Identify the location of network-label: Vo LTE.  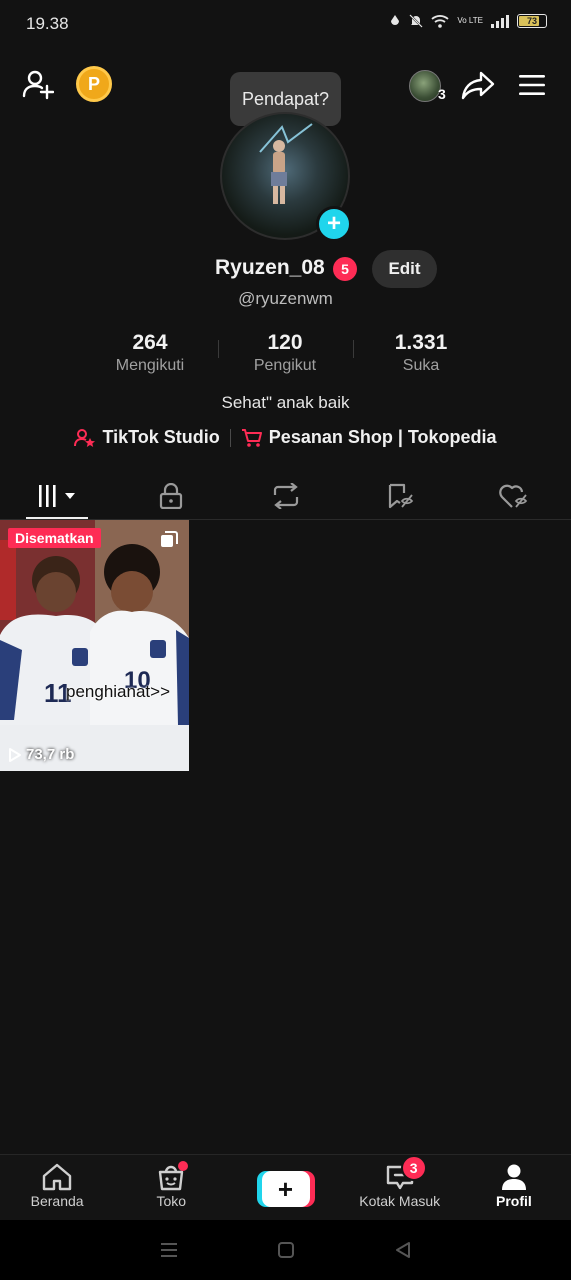
(470, 20).